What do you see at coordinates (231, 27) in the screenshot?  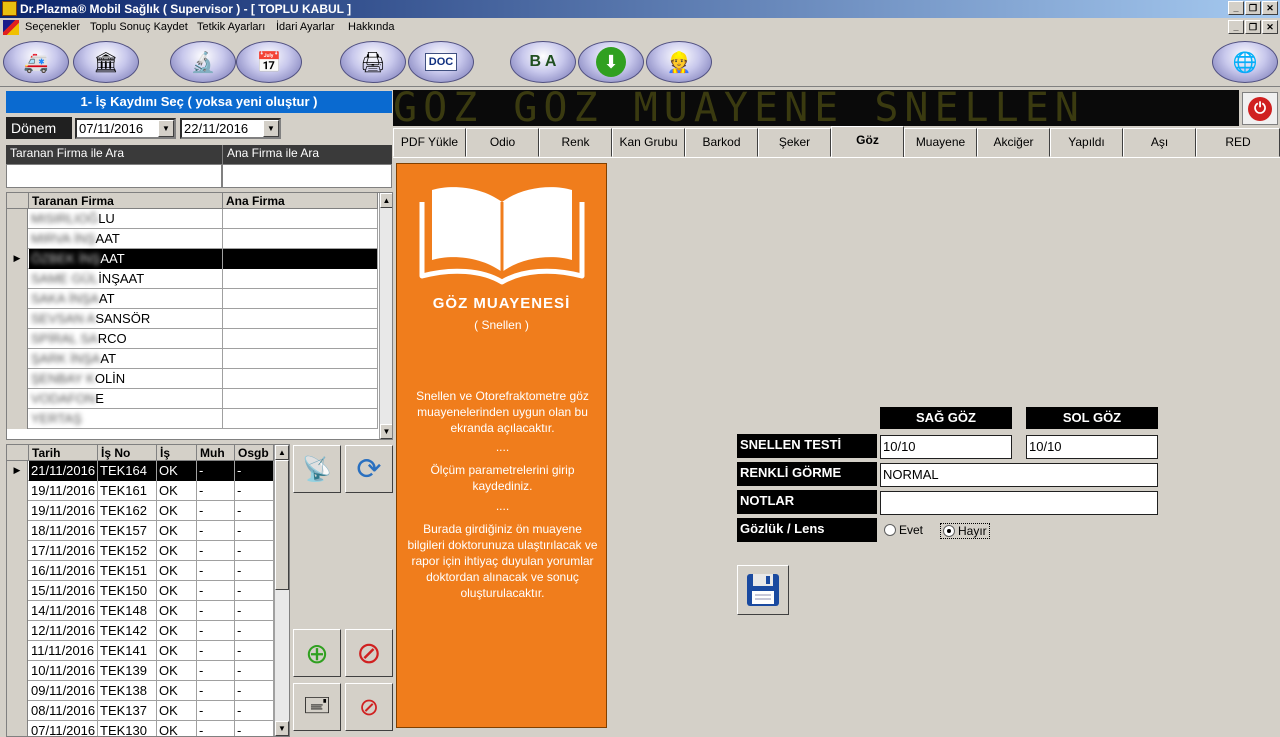 I see `menu-tetkik-ayarlari: Tetkik Ayarları` at bounding box center [231, 27].